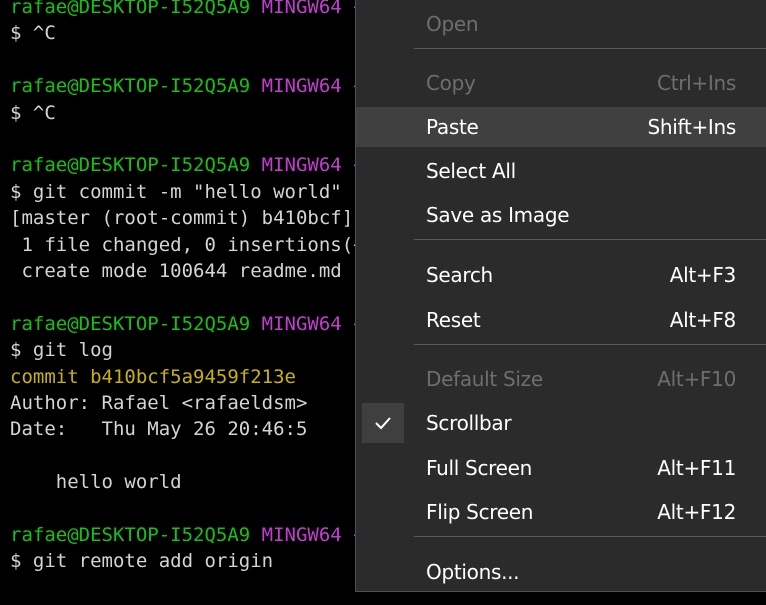 This screenshot has width=766, height=605. I want to click on terminal-line: create mode 100644 readme.md, so click(176, 271).